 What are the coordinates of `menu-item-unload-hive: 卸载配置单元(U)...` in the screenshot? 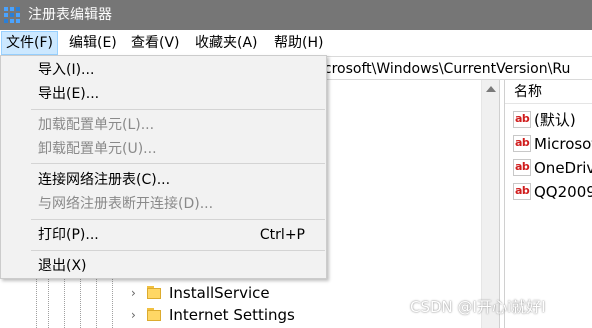 It's located at (163, 149).